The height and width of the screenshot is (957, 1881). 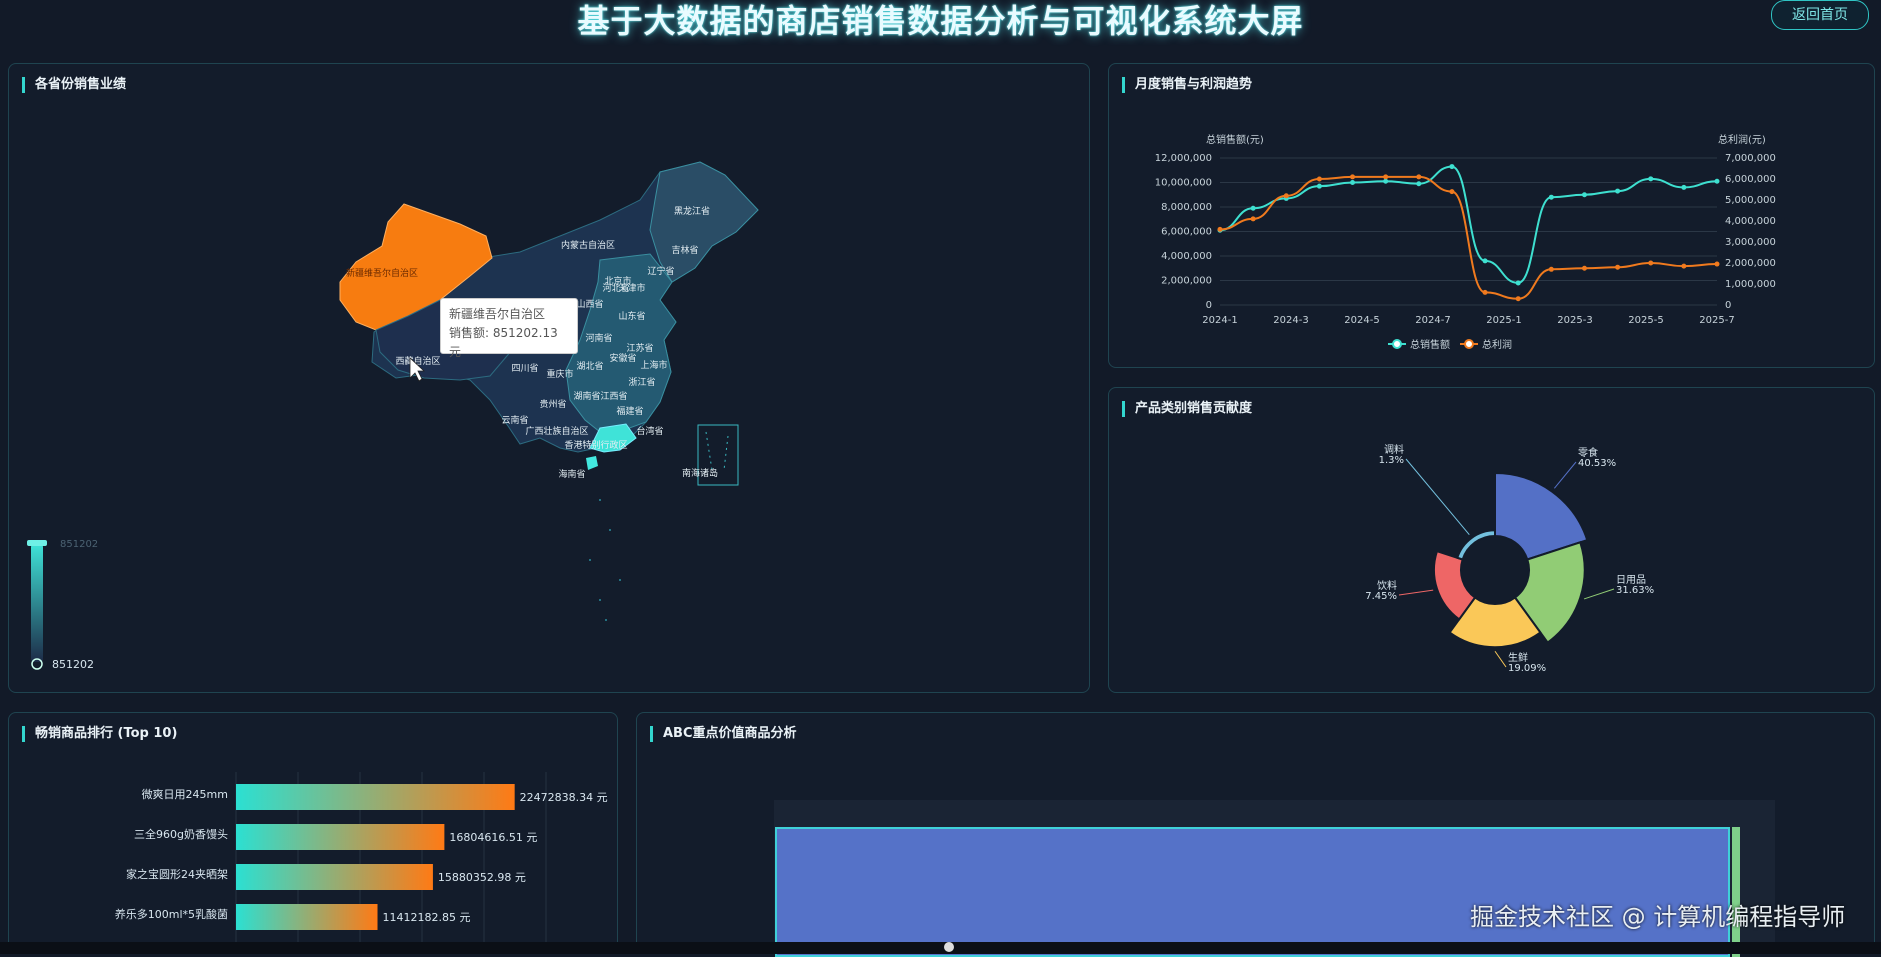 What do you see at coordinates (700, 473) in the screenshot?
I see `province-label: 南海诸岛` at bounding box center [700, 473].